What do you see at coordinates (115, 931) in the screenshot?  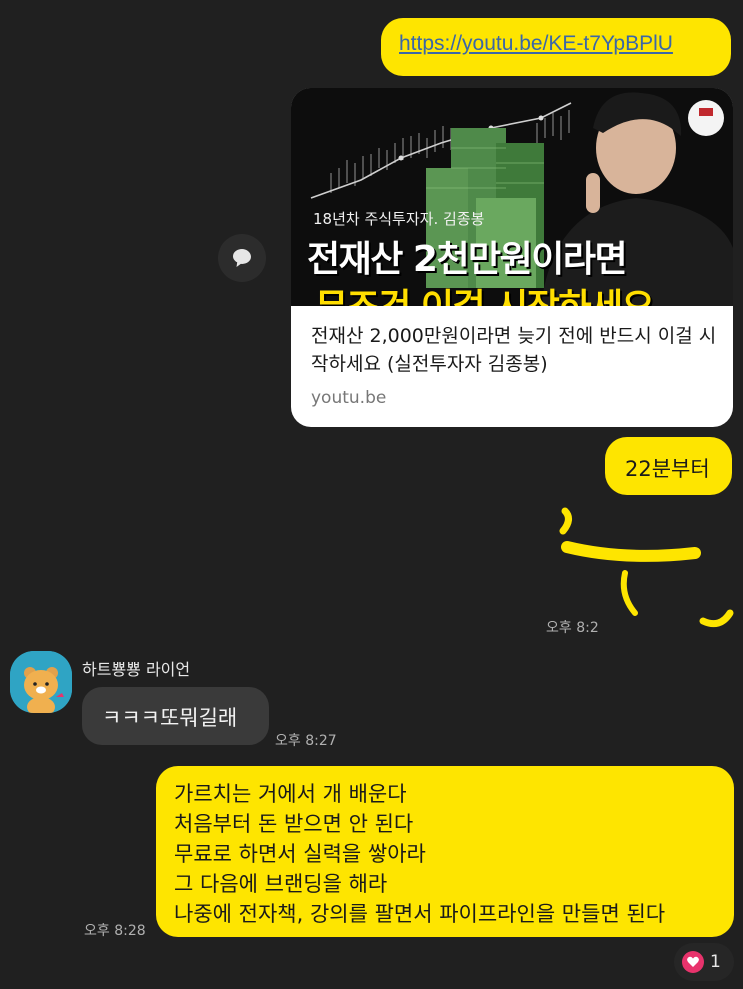 I see `message-time: 오후 8:28` at bounding box center [115, 931].